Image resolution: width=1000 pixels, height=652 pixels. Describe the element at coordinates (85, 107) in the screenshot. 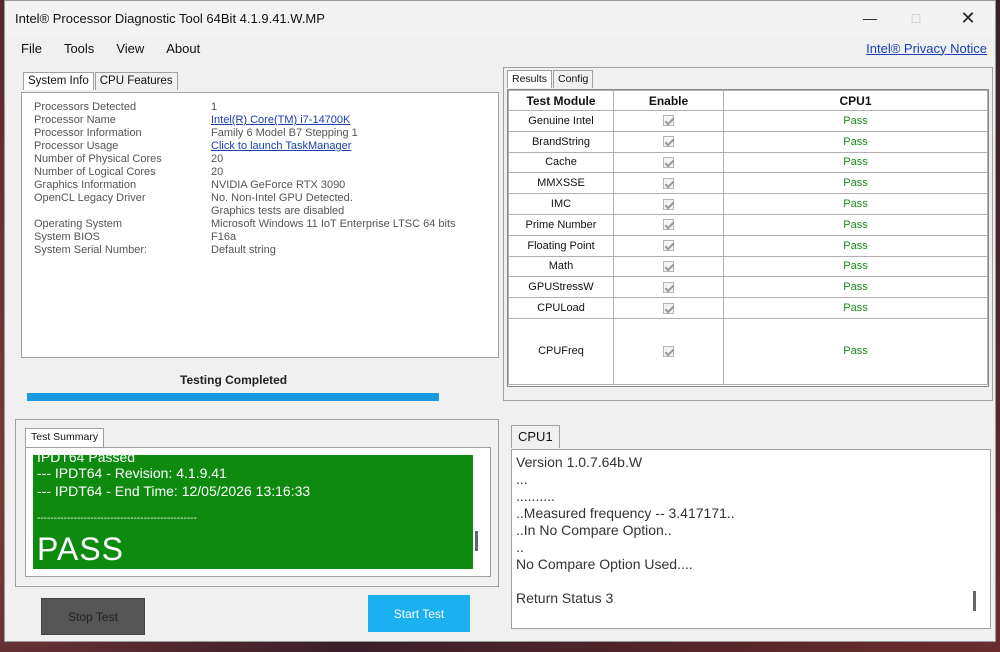

I see `system-info-key: Processors Detected` at that location.